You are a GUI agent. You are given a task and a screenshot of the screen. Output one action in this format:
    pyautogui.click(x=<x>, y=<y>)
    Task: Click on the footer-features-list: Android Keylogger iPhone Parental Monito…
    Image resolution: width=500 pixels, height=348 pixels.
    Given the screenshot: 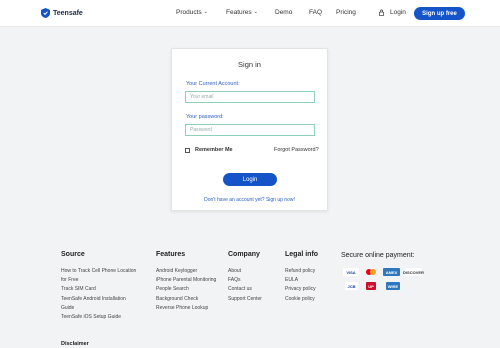 What is the action you would take?
    pyautogui.click(x=187, y=290)
    